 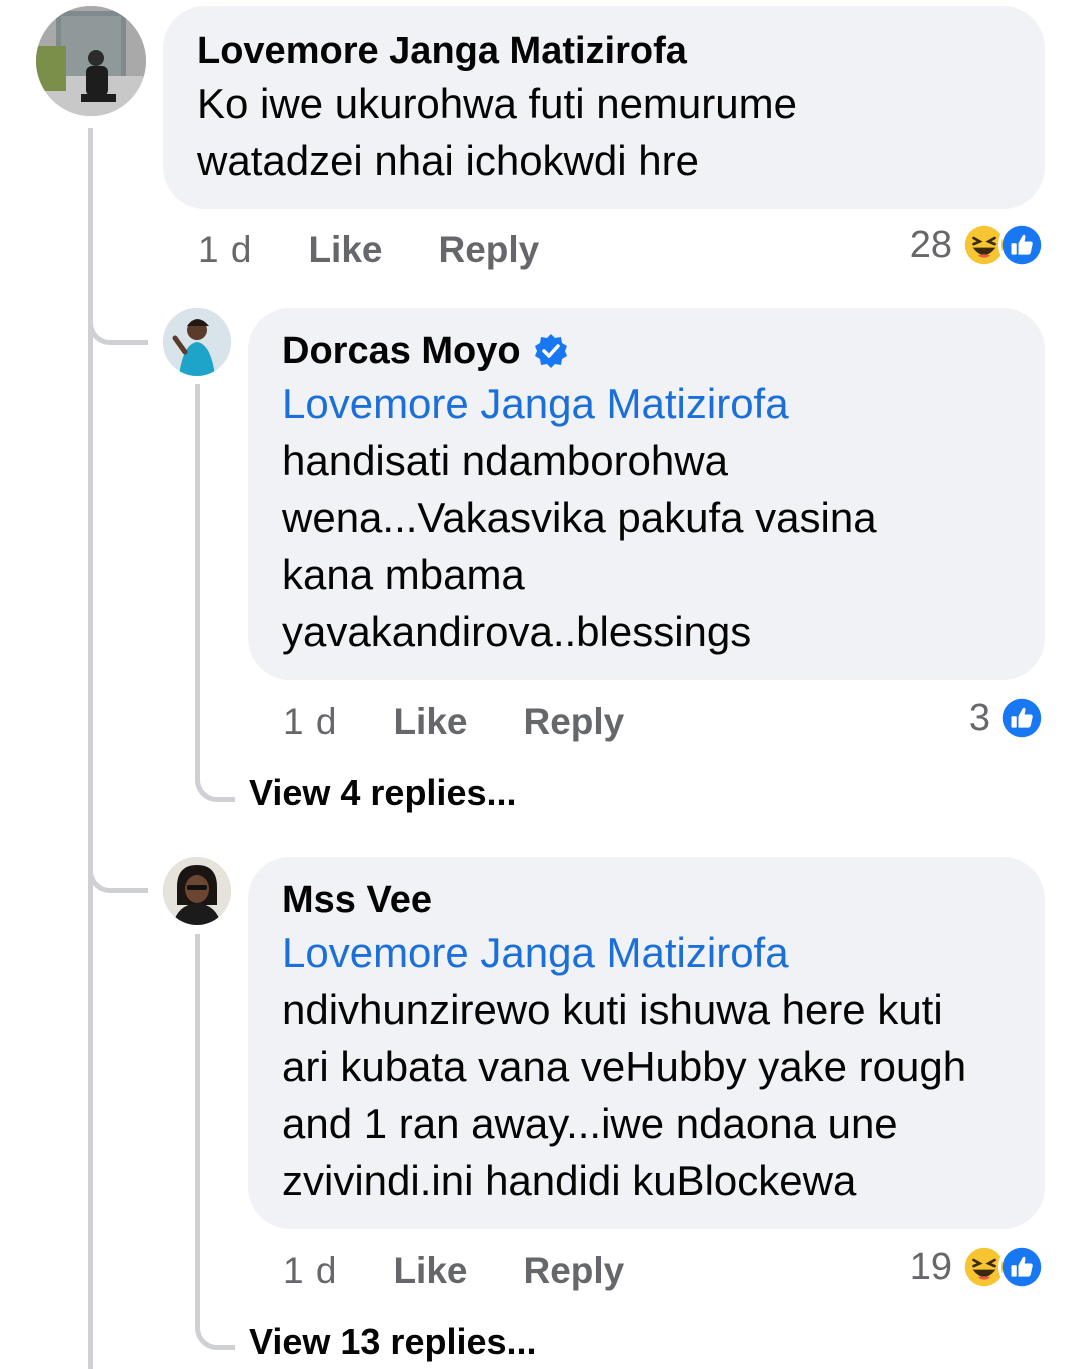 What do you see at coordinates (590, 1123) in the screenshot?
I see `reply-text-line: and 1 ran away...iwe ndaona une` at bounding box center [590, 1123].